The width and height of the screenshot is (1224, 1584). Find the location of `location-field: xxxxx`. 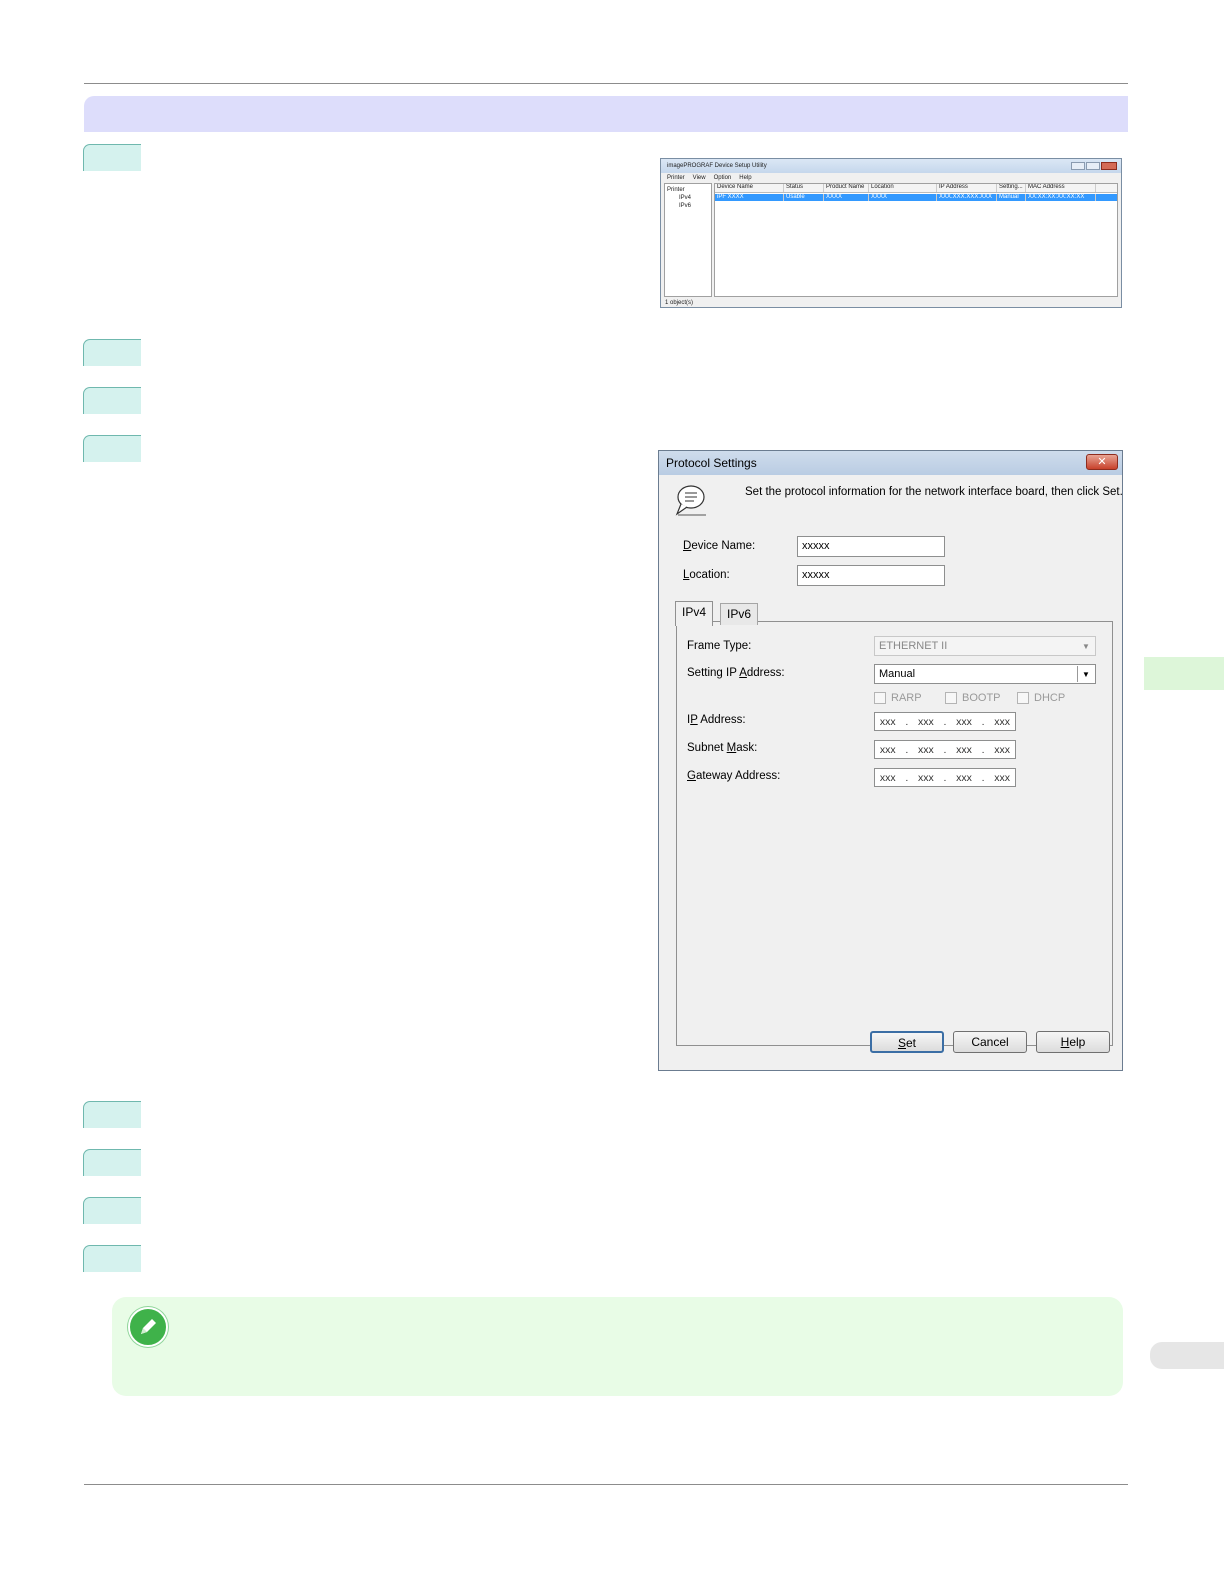

location-field: xxxxx is located at coordinates (871, 575).